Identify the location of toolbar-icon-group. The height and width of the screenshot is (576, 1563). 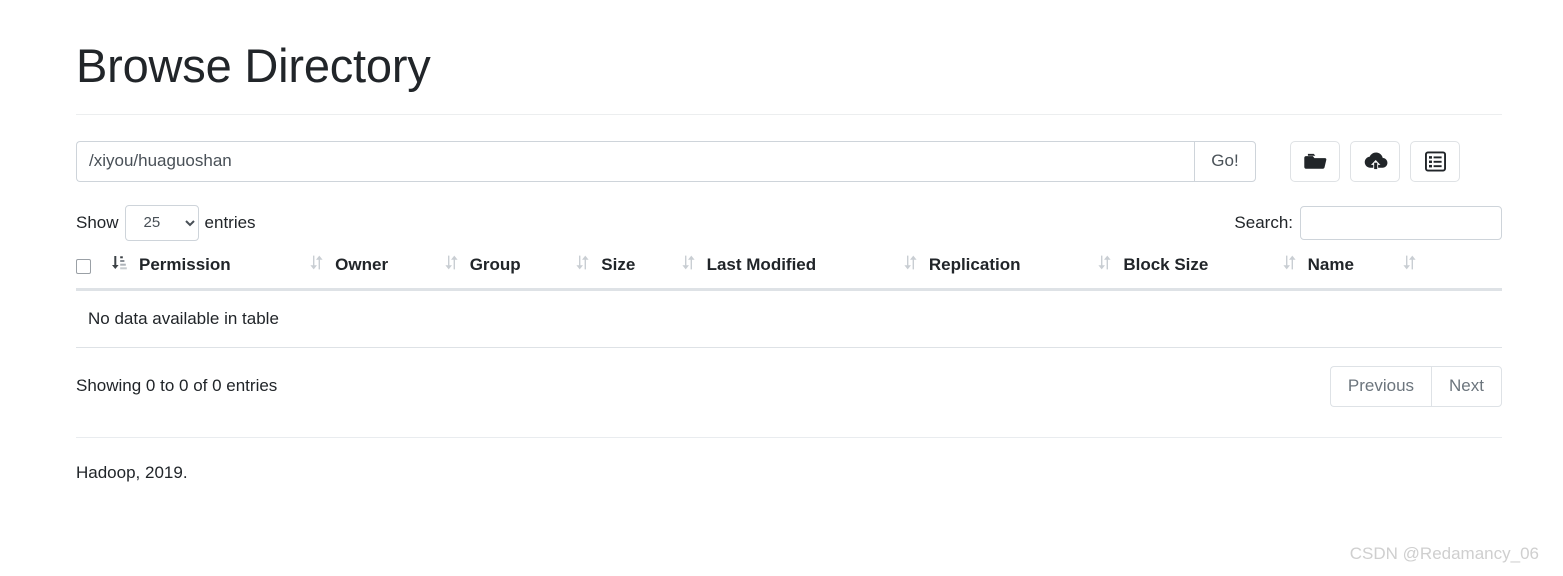
(1375, 161).